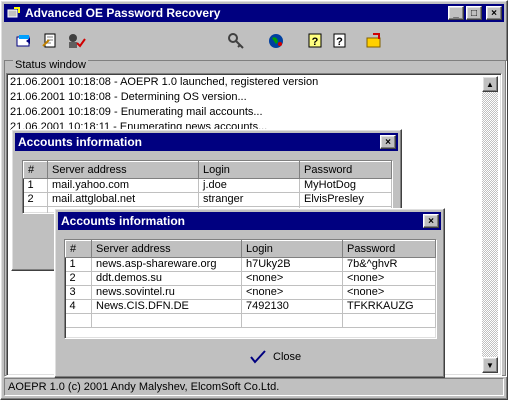  I want to click on dialog-close-action-button: Close, so click(275, 357).